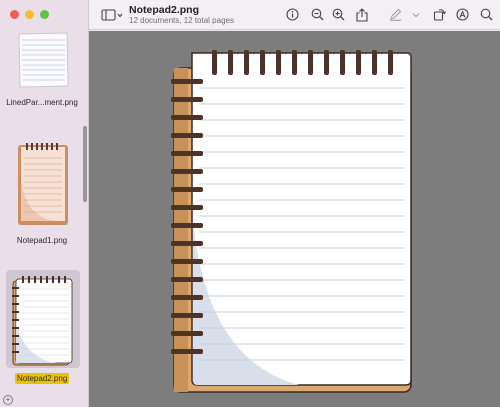 This screenshot has height=407, width=500. Describe the element at coordinates (164, 10) in the screenshot. I see `document-title: Notepad2.png` at that location.